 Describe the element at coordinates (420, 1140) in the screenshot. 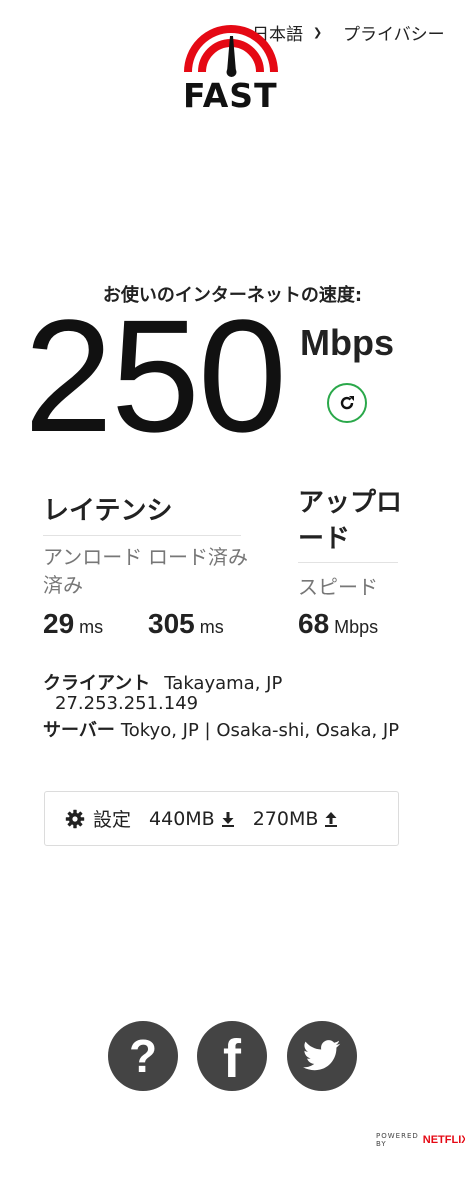

I see `powered-by-netflix: POWERED BY NETFLIX` at that location.